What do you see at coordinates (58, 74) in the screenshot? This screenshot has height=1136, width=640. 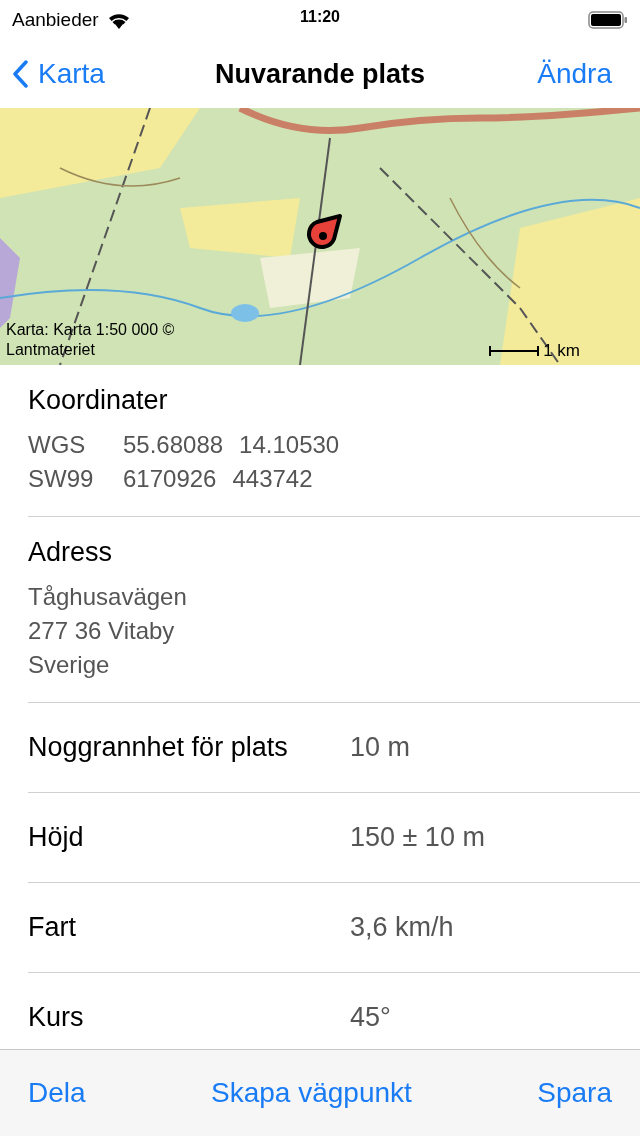 I see `back-button: Karta` at bounding box center [58, 74].